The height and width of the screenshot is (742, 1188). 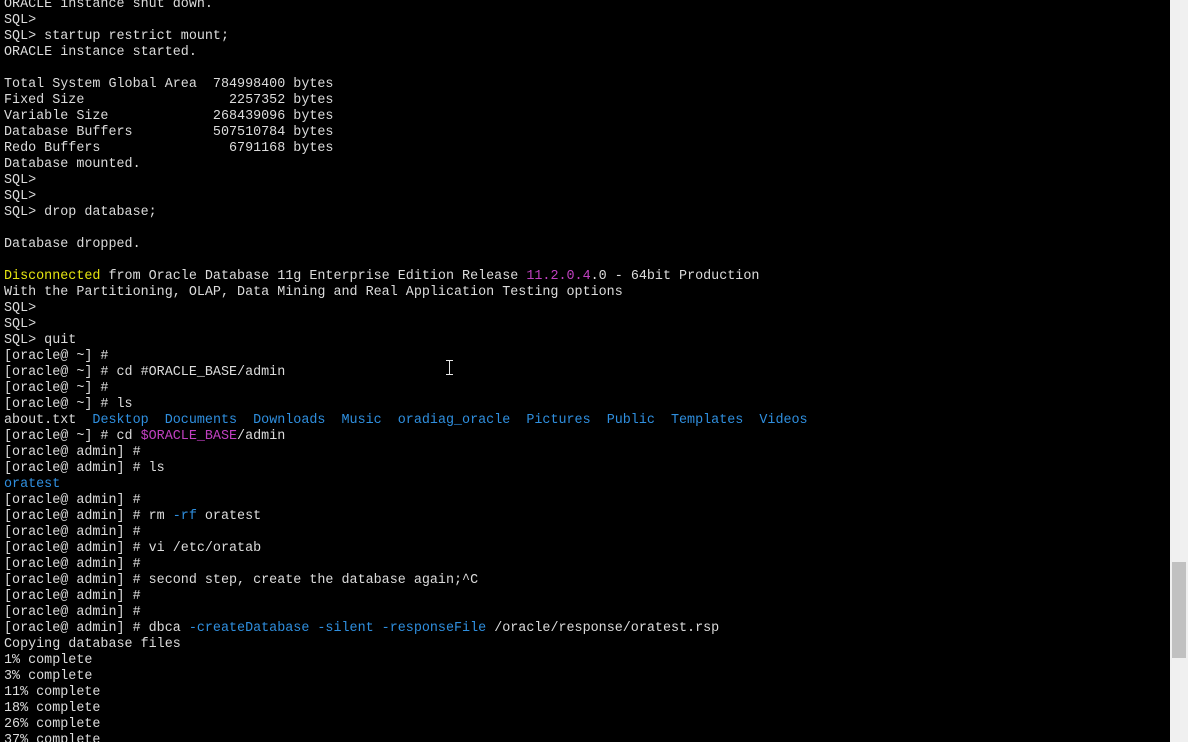 What do you see at coordinates (406, 6) in the screenshot?
I see `terminal-line: ORACLE instance shut down.` at bounding box center [406, 6].